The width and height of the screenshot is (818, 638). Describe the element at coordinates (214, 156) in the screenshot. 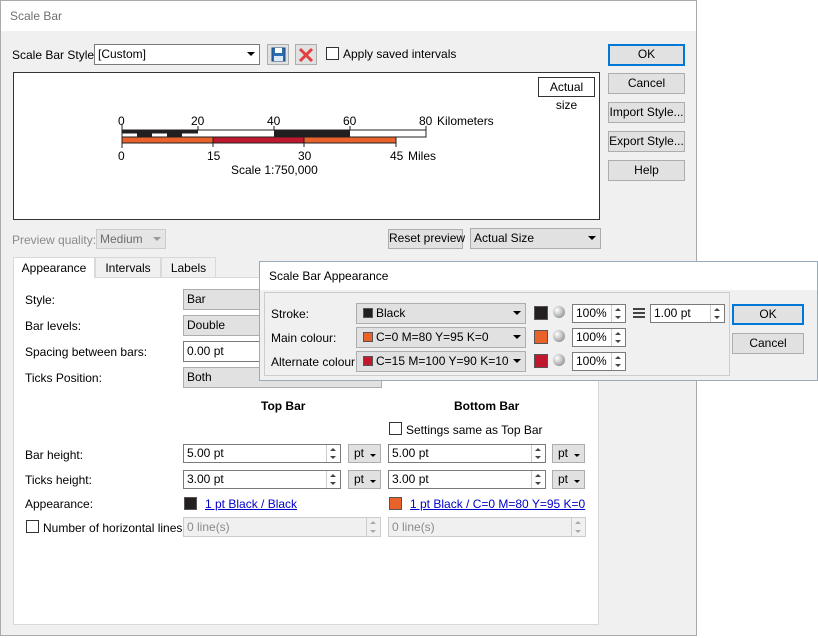

I see `mile-tick-label: 15` at that location.